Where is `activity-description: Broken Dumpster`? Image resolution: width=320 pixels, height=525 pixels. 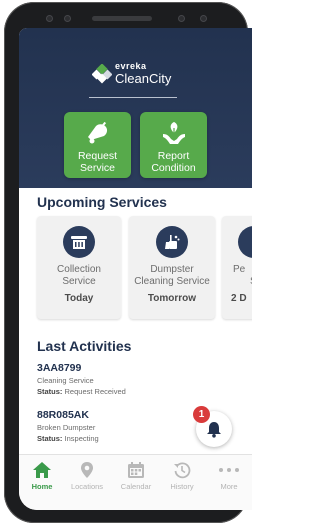
activity-description: Broken Dumpster is located at coordinates (66, 427).